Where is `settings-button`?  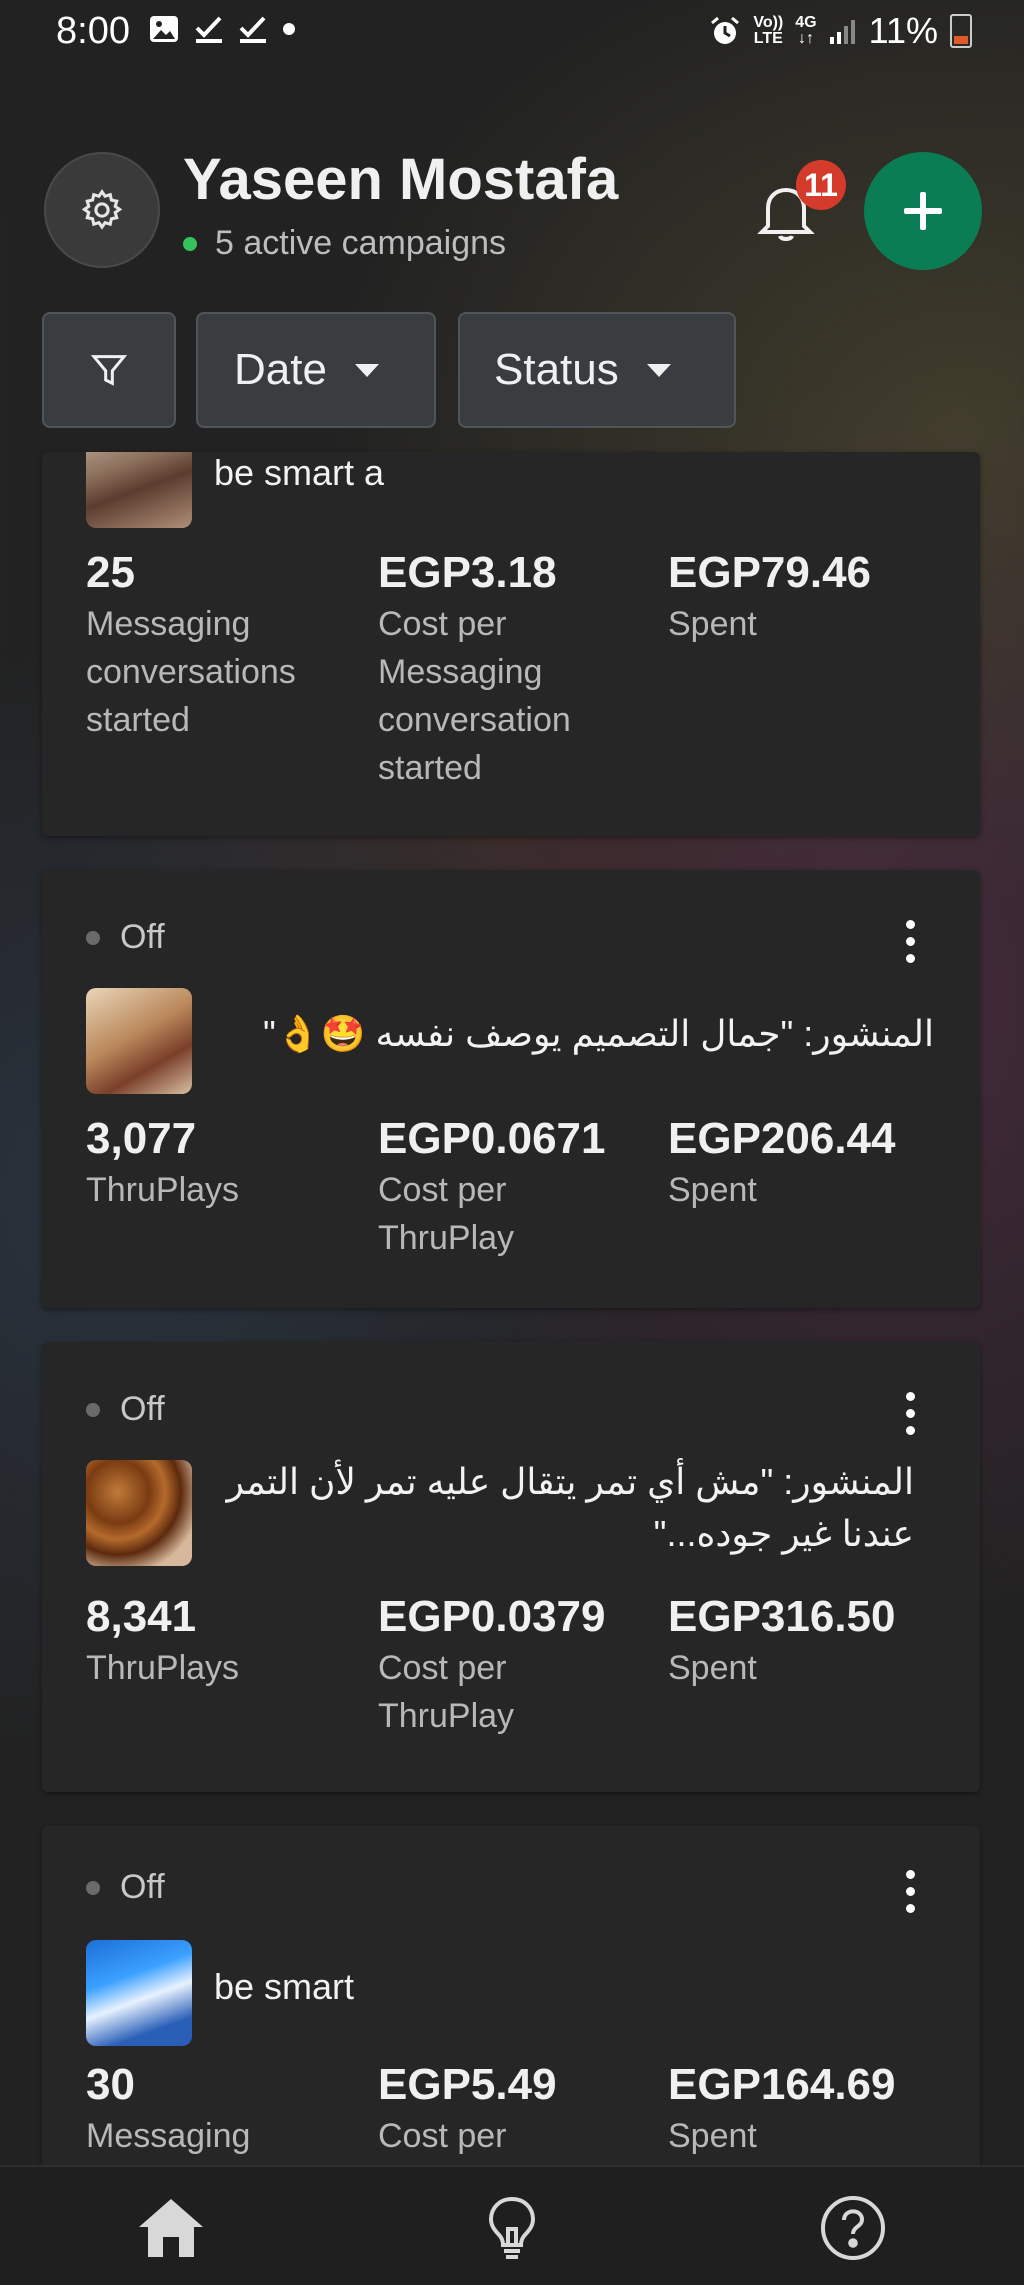 settings-button is located at coordinates (102, 210).